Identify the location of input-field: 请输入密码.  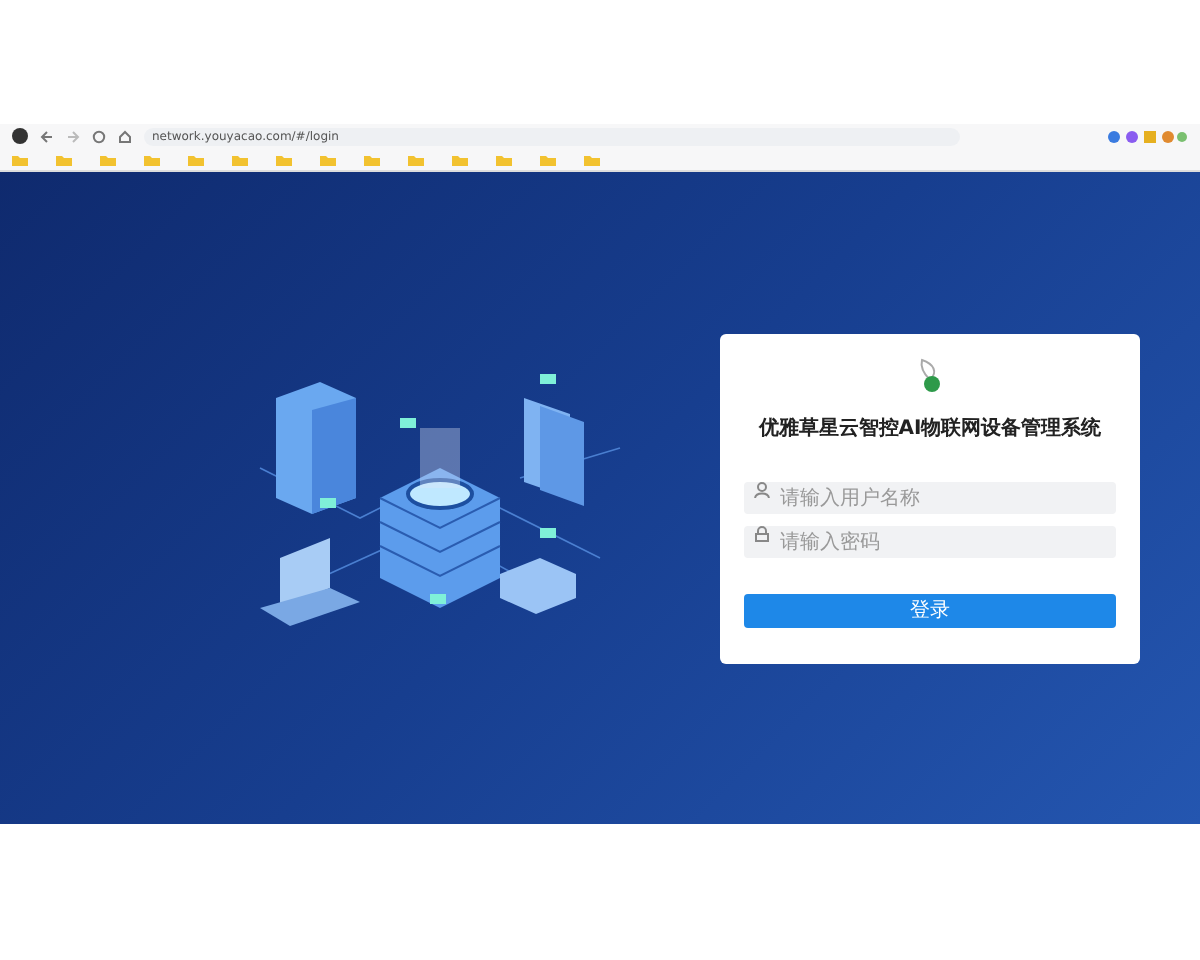
(930, 542).